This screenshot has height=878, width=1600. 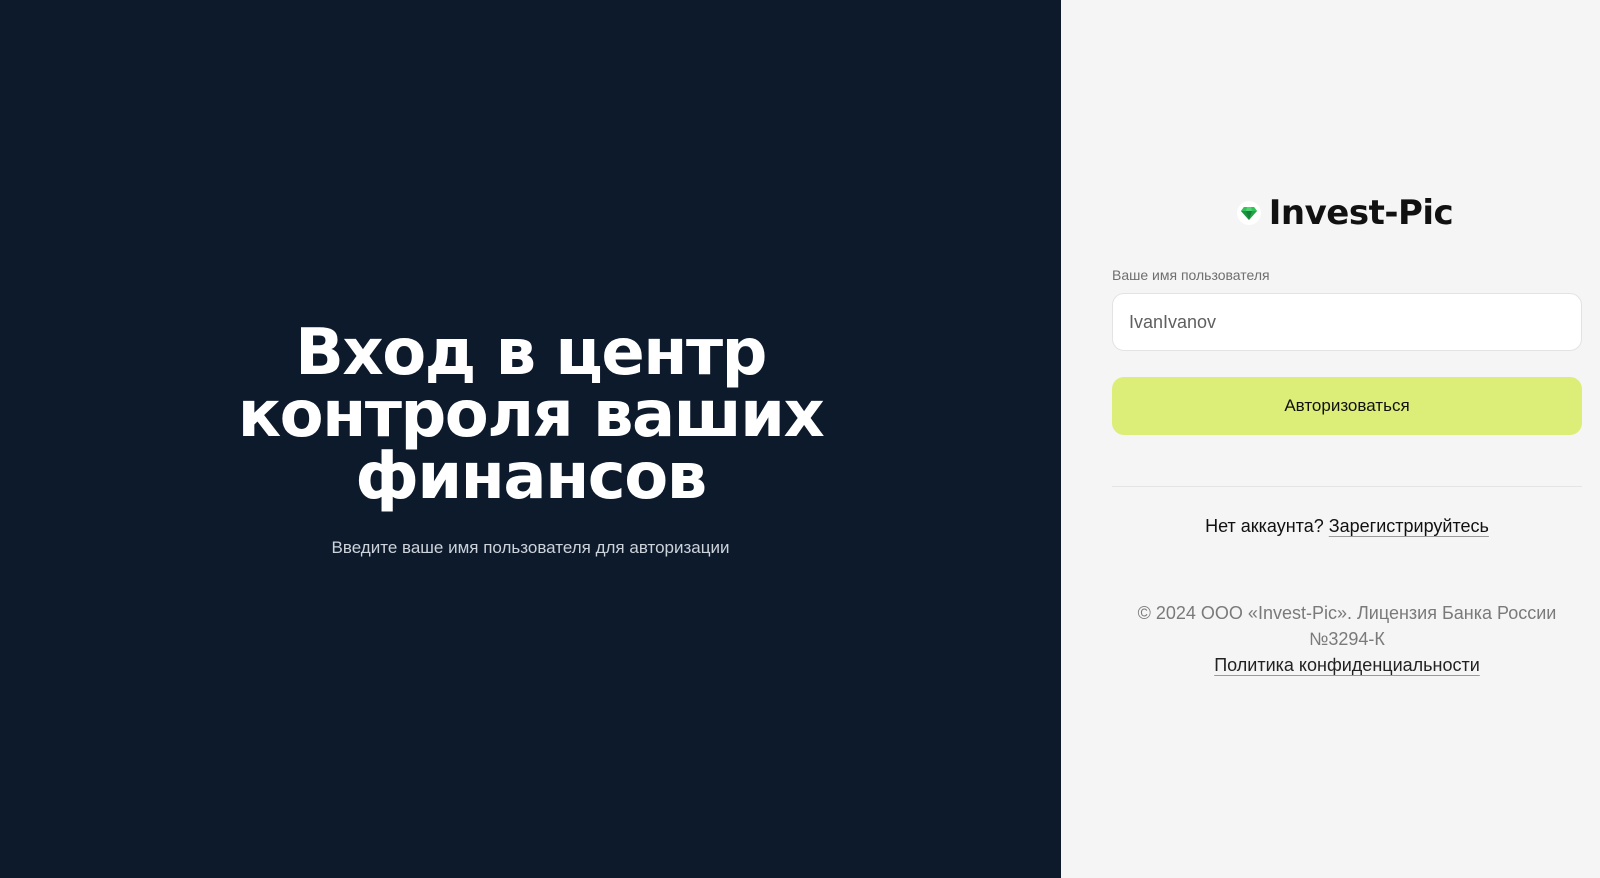 What do you see at coordinates (1173, 321) in the screenshot?
I see `username-value: IvanIvanov` at bounding box center [1173, 321].